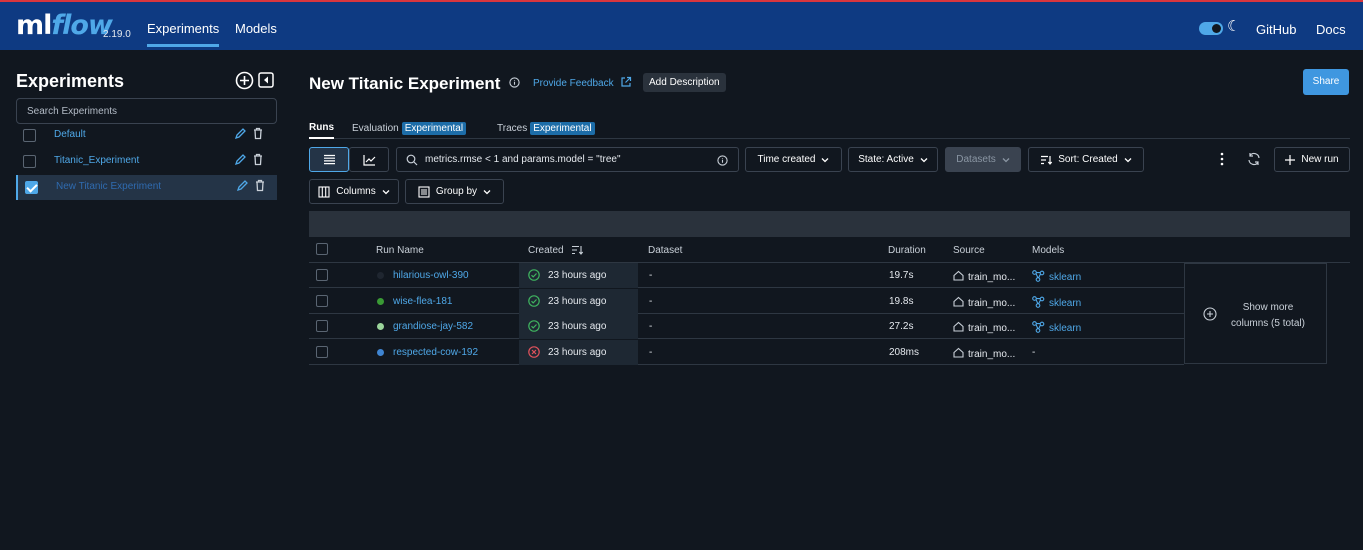 The width and height of the screenshot is (1363, 550). I want to click on run-name-link: grandiose-jay-582, so click(433, 326).